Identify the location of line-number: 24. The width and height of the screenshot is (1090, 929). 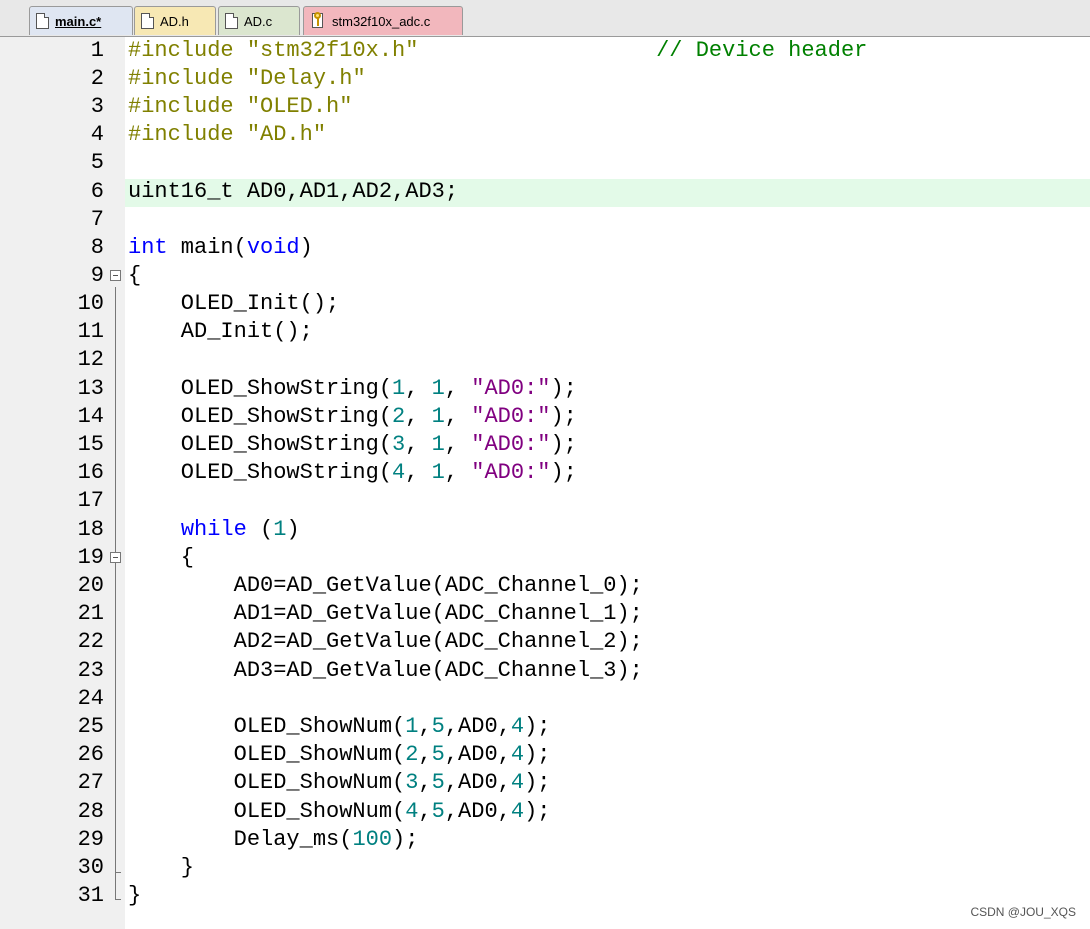
(90, 698).